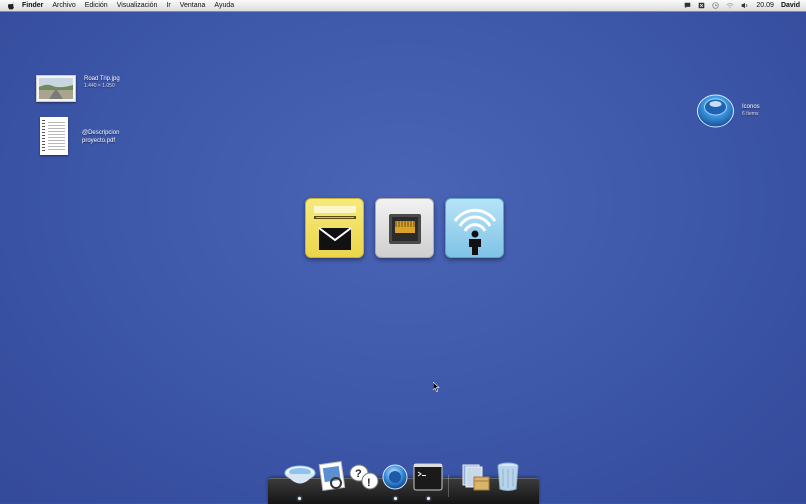 This screenshot has height=504, width=806. Describe the element at coordinates (730, 5) in the screenshot. I see `wifi-icon` at that location.